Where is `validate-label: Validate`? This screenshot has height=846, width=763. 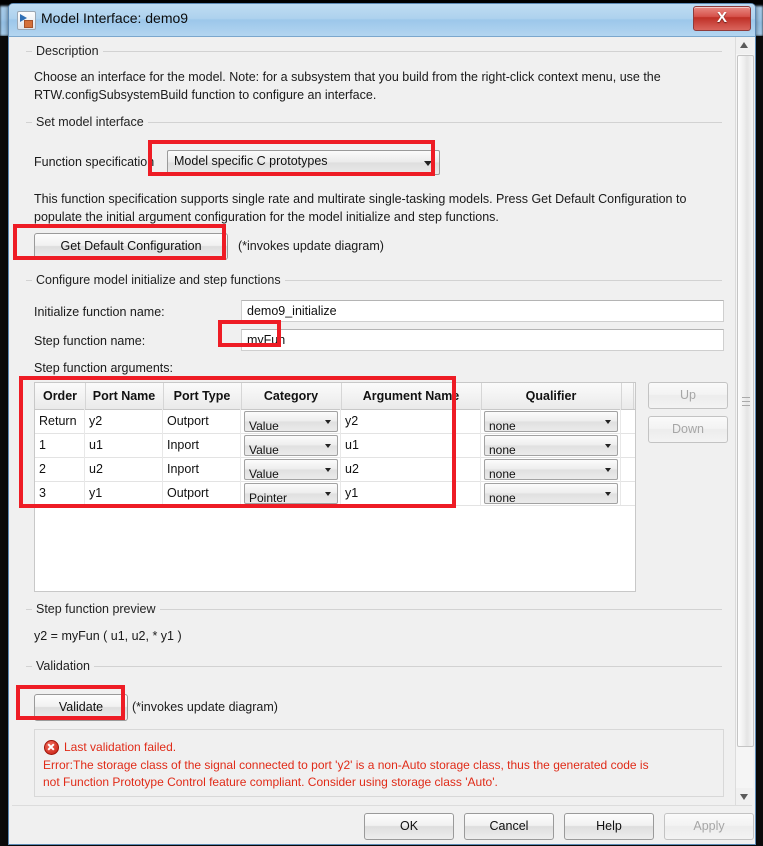
validate-label: Validate is located at coordinates (81, 707).